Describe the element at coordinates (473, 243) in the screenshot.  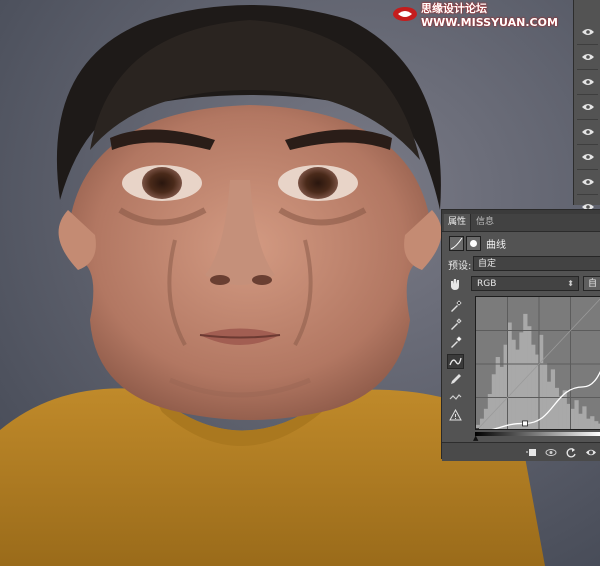
I see `layer-mask-icon` at that location.